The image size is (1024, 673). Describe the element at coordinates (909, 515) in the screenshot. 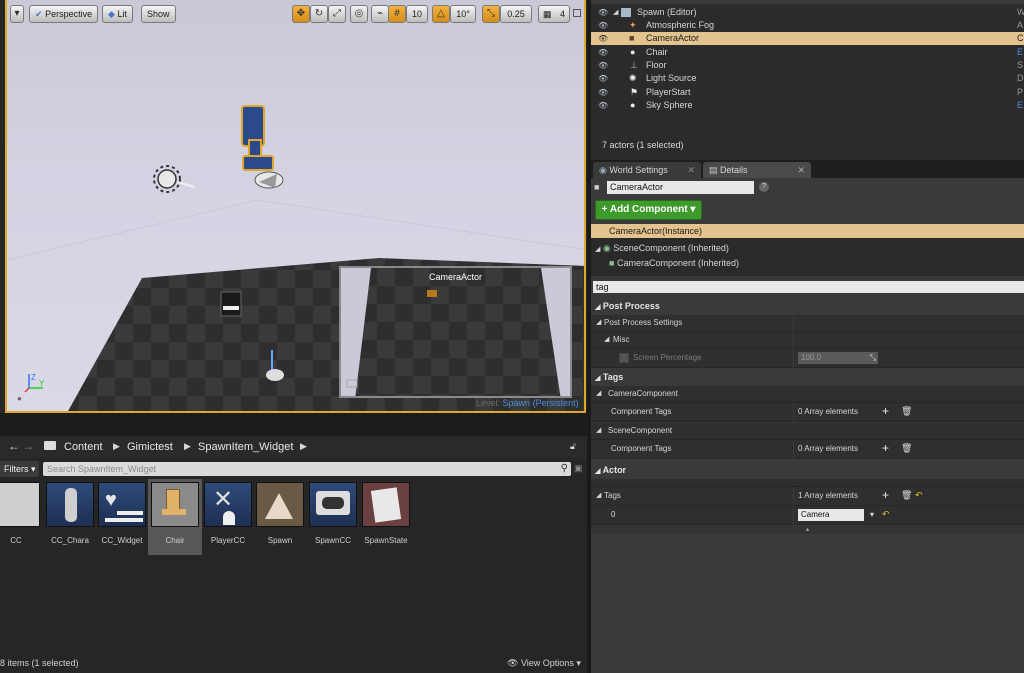

I see `property-value: Camera ▾ ↶` at that location.